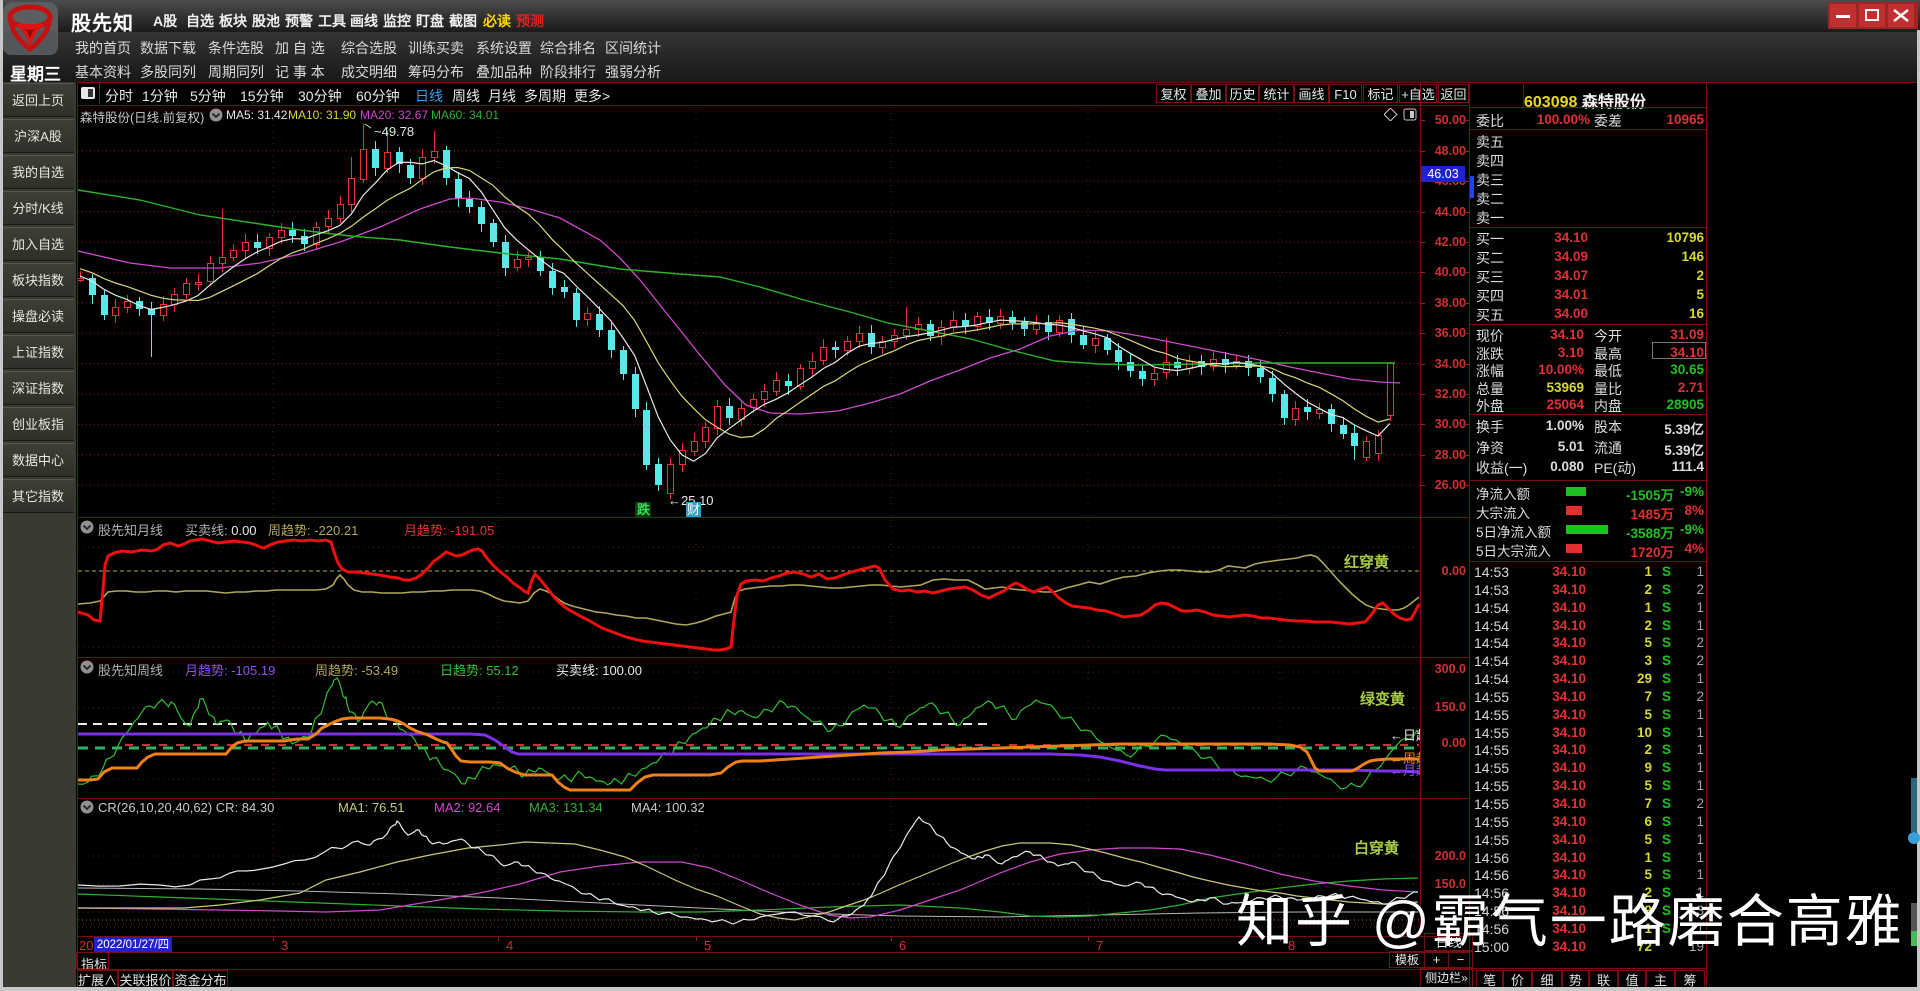 This screenshot has width=1920, height=991. Describe the element at coordinates (1376, 848) in the screenshot. I see `svg-text: 白穿黄` at that location.